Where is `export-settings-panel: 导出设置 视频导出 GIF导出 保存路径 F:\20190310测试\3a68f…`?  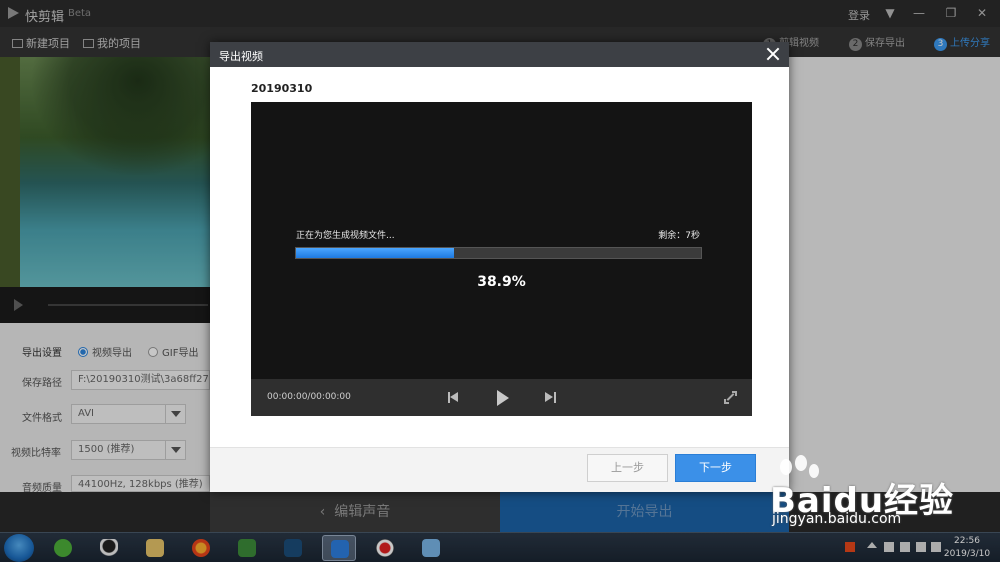 export-settings-panel: 导出设置 视频导出 GIF导出 保存路径 F:\20190310测试\3a68f… is located at coordinates (105, 408).